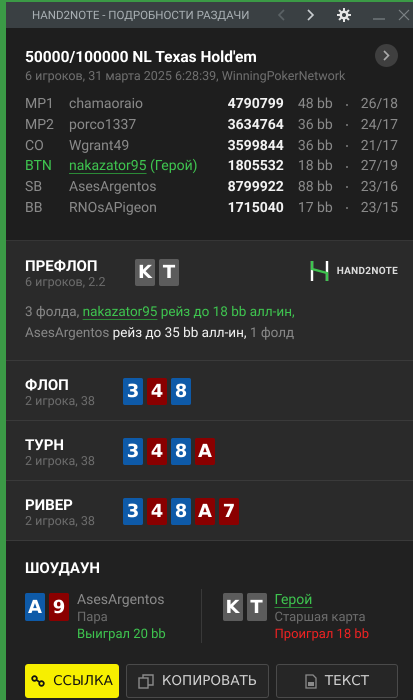 The height and width of the screenshot is (700, 413). What do you see at coordinates (256, 125) in the screenshot?
I see `stack-amount: 3634764` at bounding box center [256, 125].